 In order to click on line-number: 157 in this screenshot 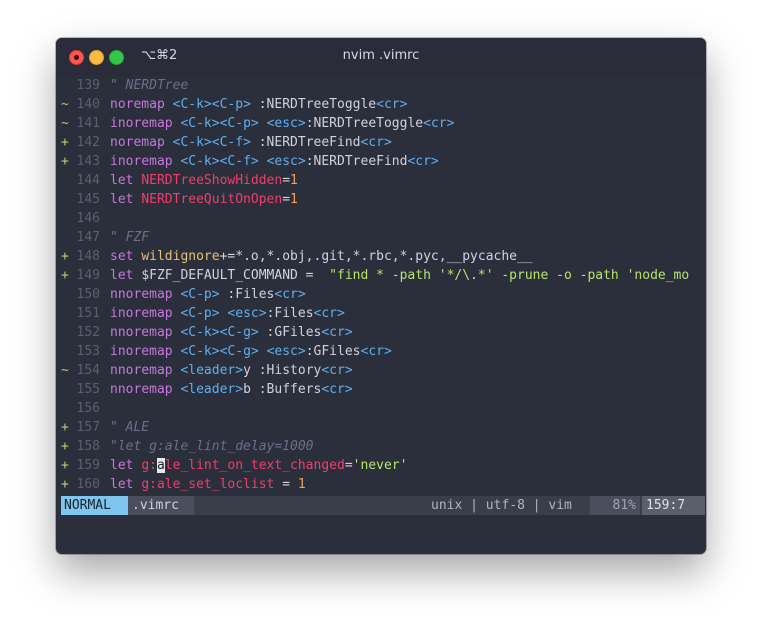, I will do `click(88, 427)`.